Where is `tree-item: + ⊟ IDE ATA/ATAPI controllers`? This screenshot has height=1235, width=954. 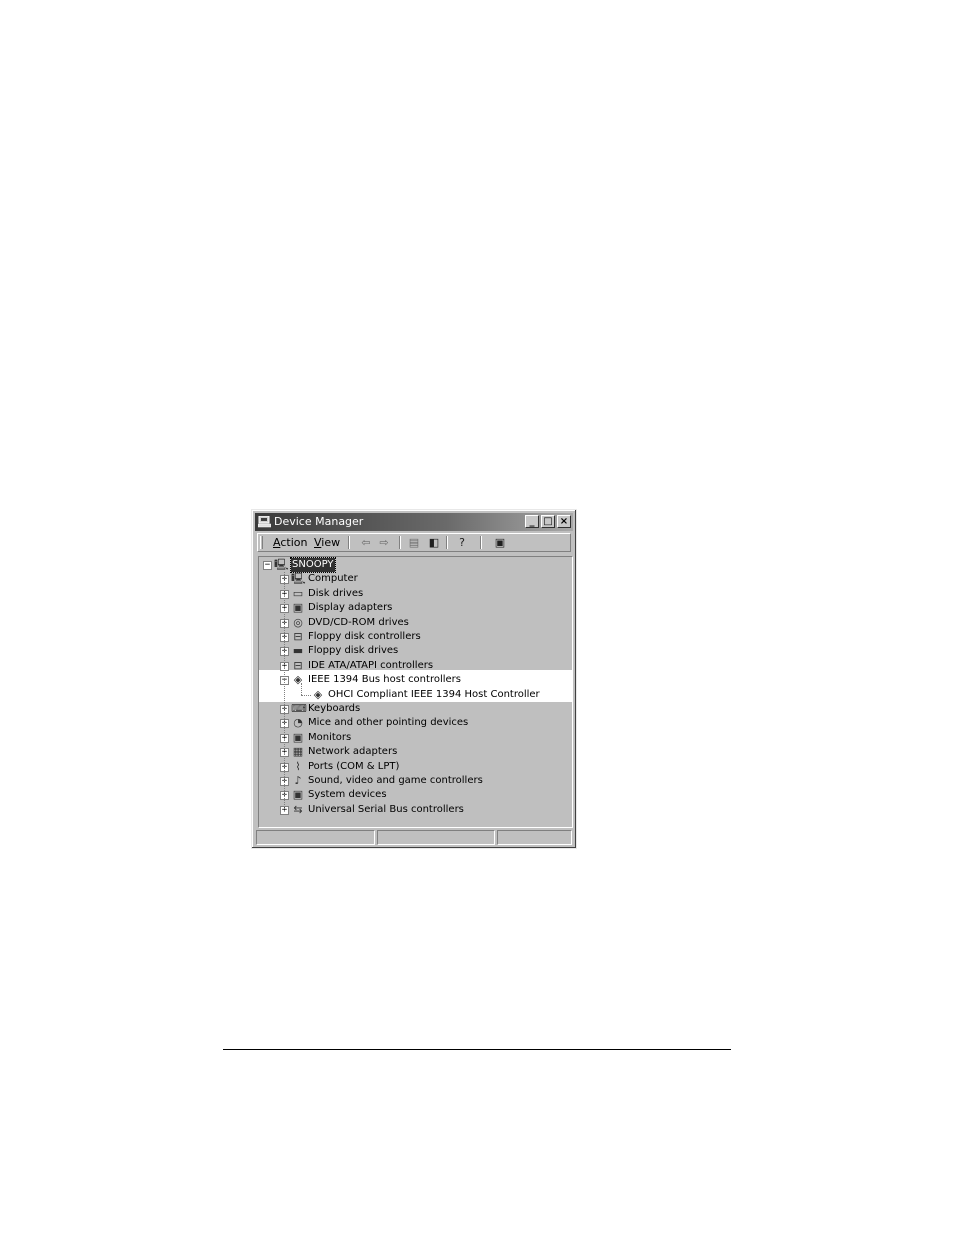
tree-item: + ⊟ IDE ATA/ATAPI controllers is located at coordinates (415, 666).